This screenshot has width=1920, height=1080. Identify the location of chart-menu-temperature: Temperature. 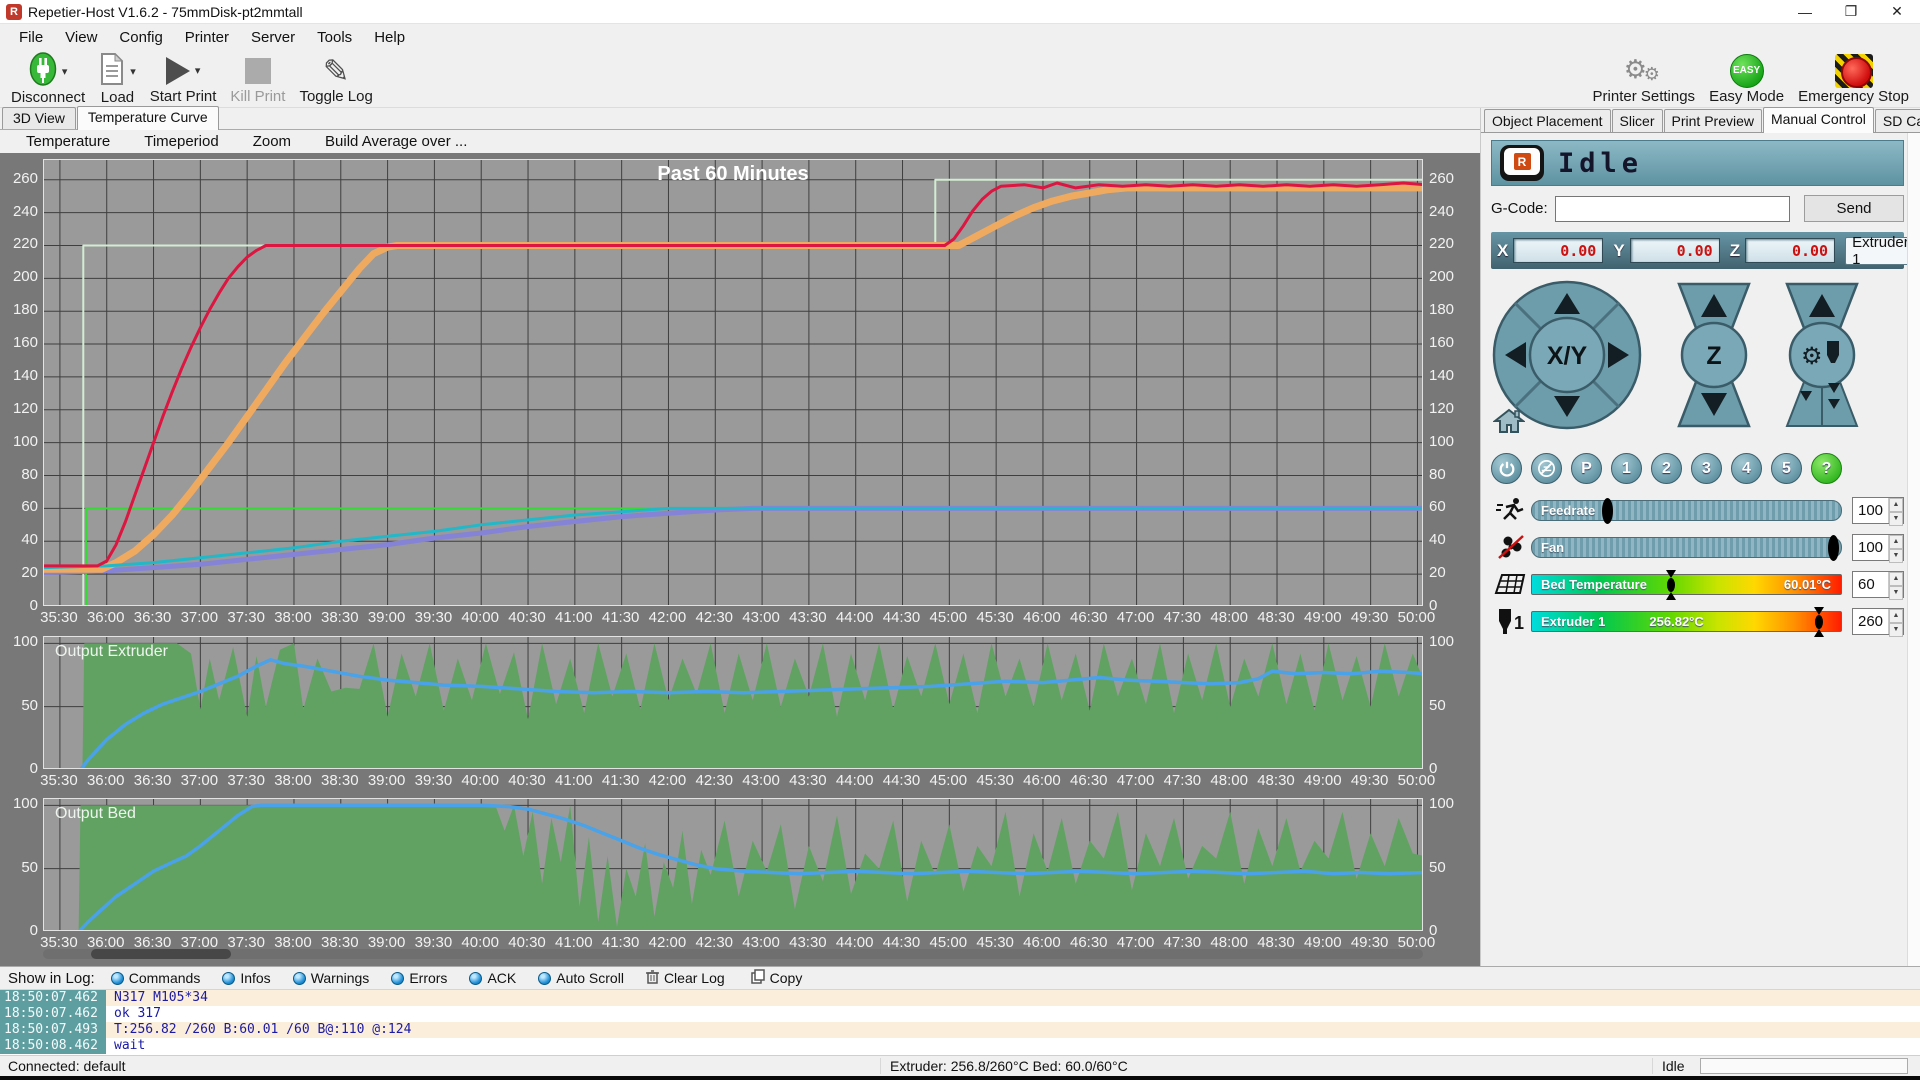
(68, 141).